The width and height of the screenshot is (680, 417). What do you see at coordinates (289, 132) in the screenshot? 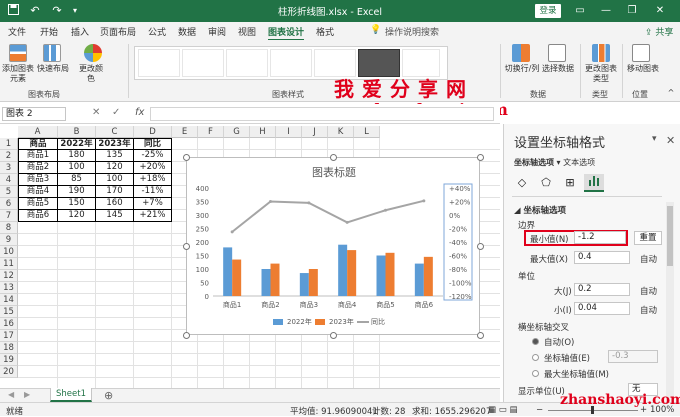
I see `column-header: I` at bounding box center [289, 132].